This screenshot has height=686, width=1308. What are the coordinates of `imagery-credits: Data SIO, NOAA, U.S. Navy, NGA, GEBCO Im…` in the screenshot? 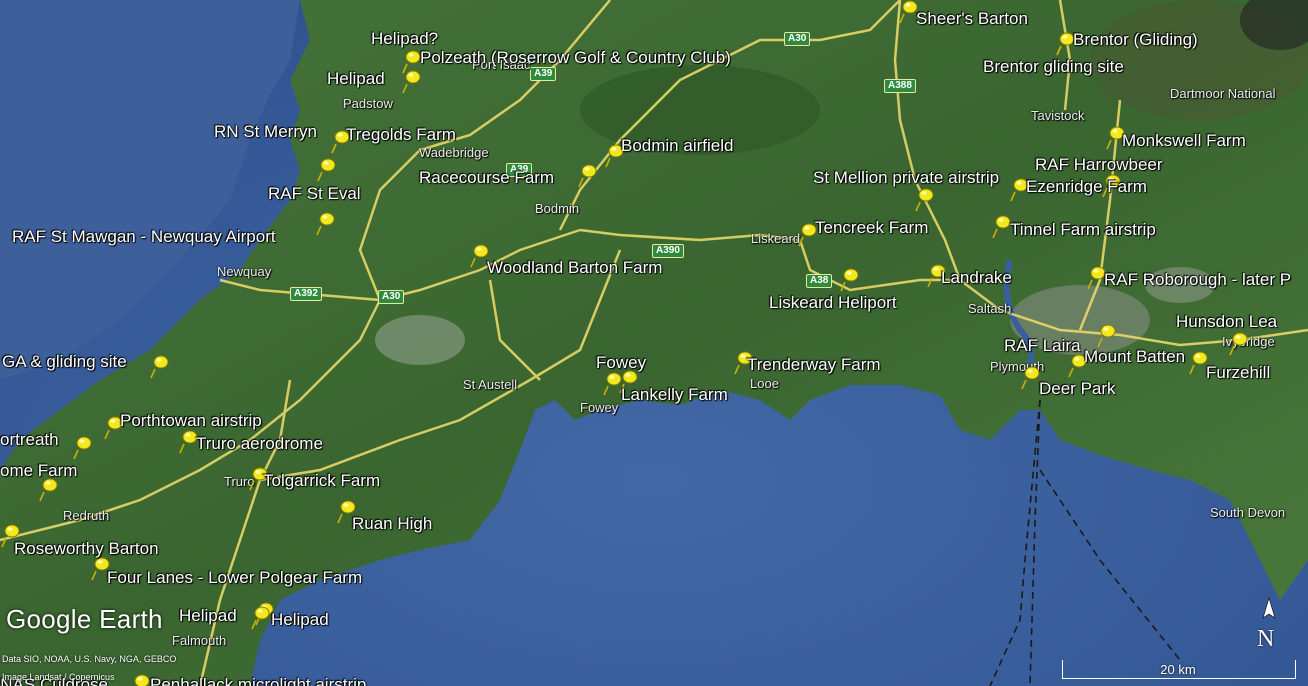 It's located at (89, 668).